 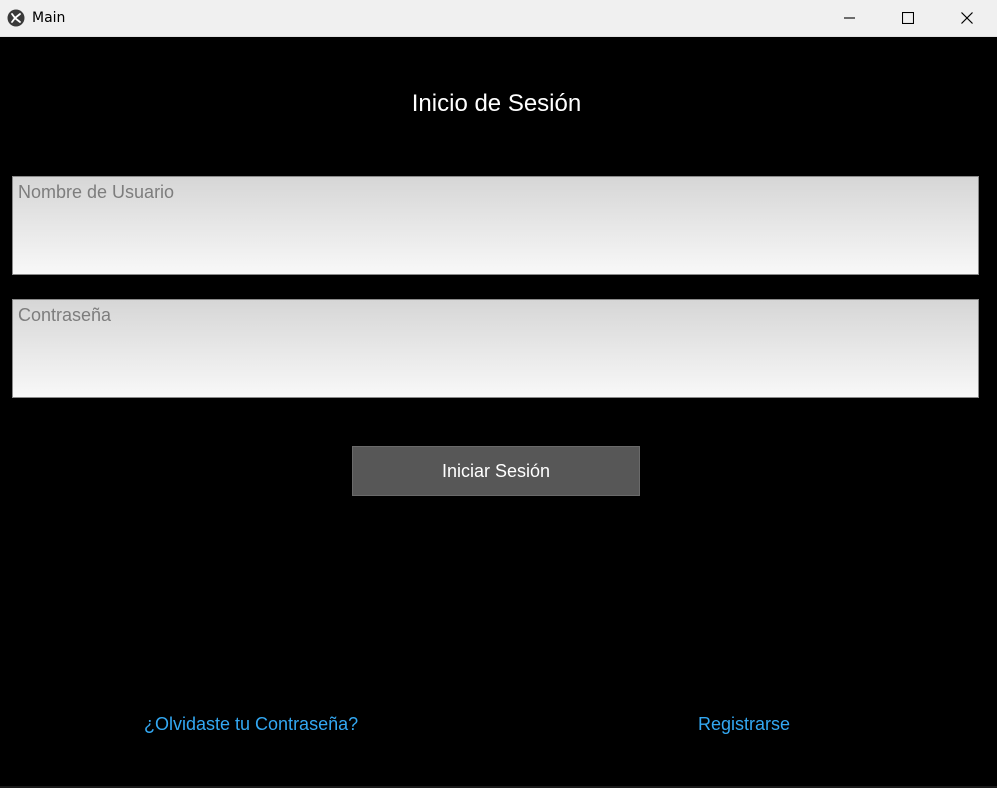 I want to click on password-field: Contraseña, so click(x=495, y=348).